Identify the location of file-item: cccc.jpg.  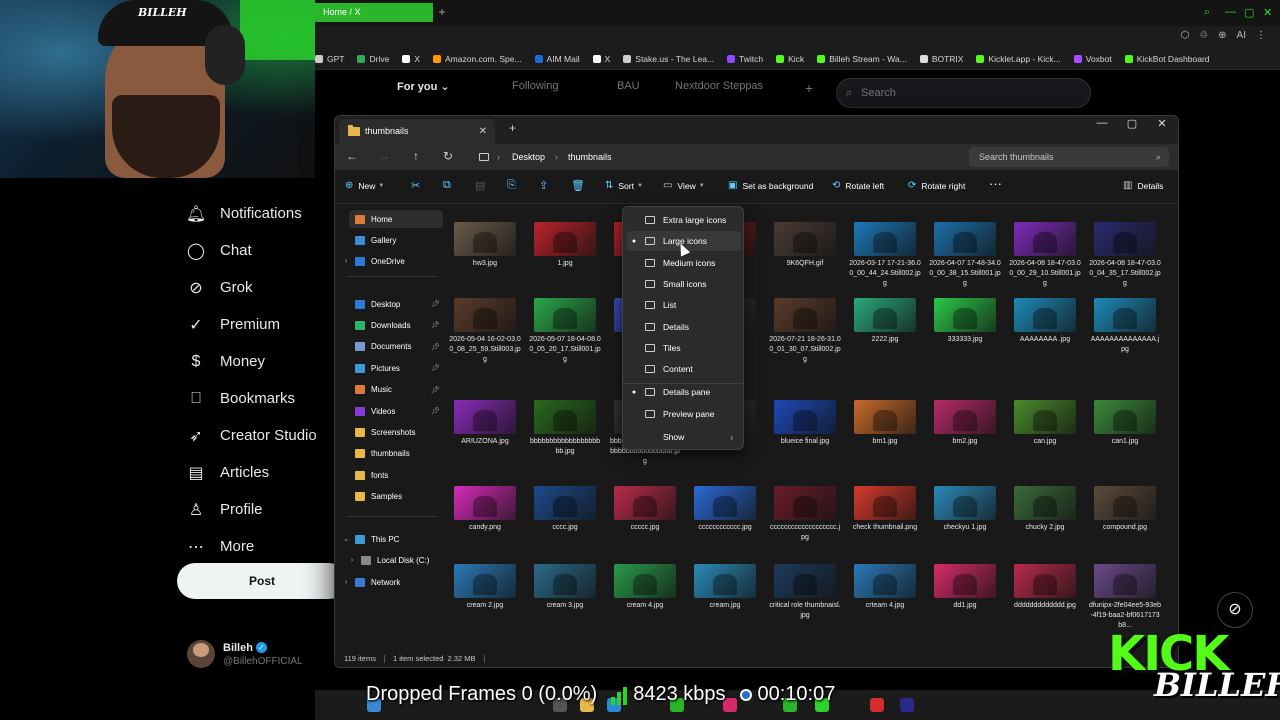
(565, 509).